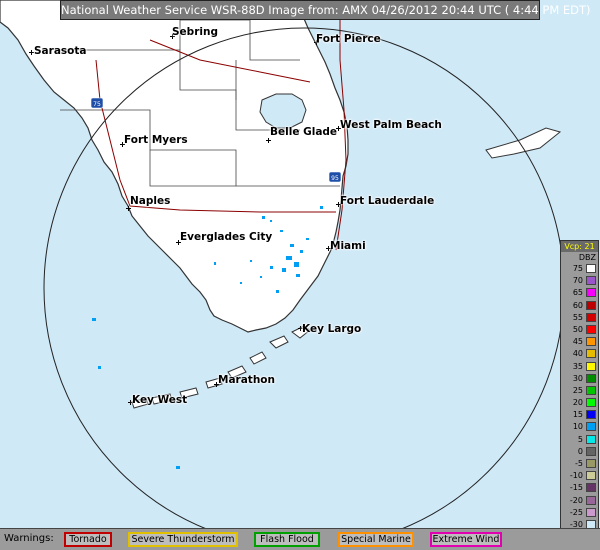 Image resolution: width=600 pixels, height=550 pixels. I want to click on city-label: Sebring, so click(195, 32).